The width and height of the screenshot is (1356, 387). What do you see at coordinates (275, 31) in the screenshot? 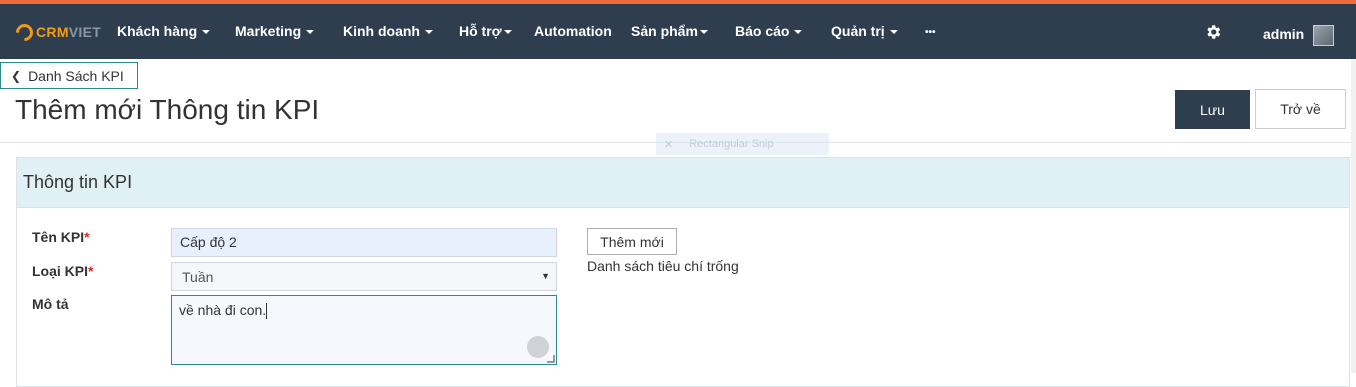
I see `nav-item-marketing: Marketing` at bounding box center [275, 31].